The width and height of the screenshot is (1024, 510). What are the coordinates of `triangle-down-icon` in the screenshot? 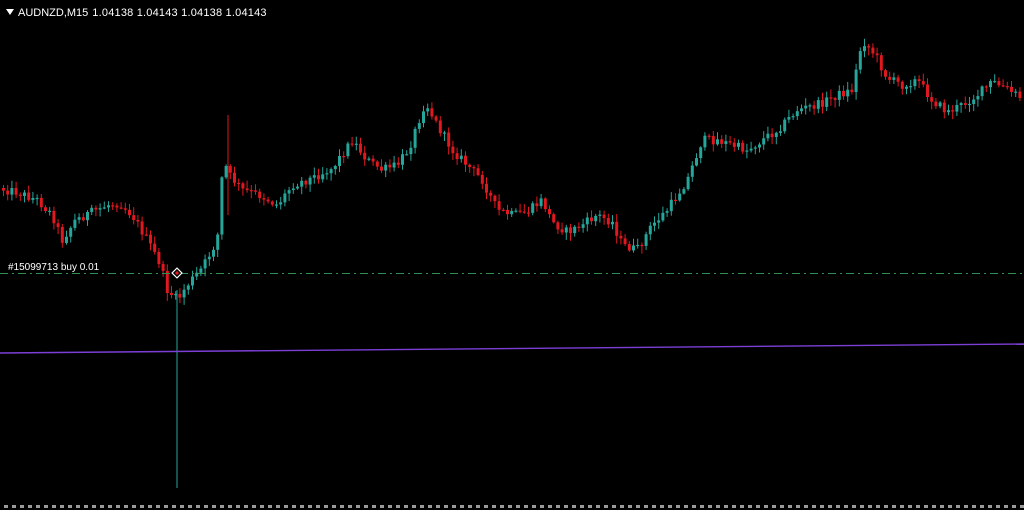 It's located at (10, 12).